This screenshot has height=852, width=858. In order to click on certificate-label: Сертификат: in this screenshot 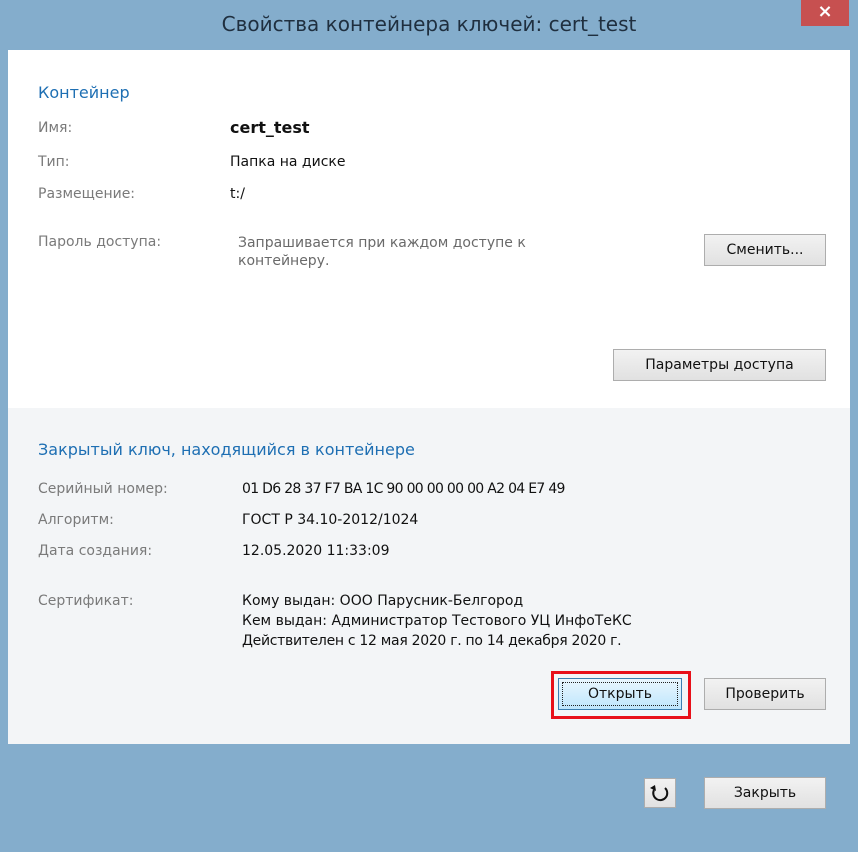, I will do `click(86, 601)`.